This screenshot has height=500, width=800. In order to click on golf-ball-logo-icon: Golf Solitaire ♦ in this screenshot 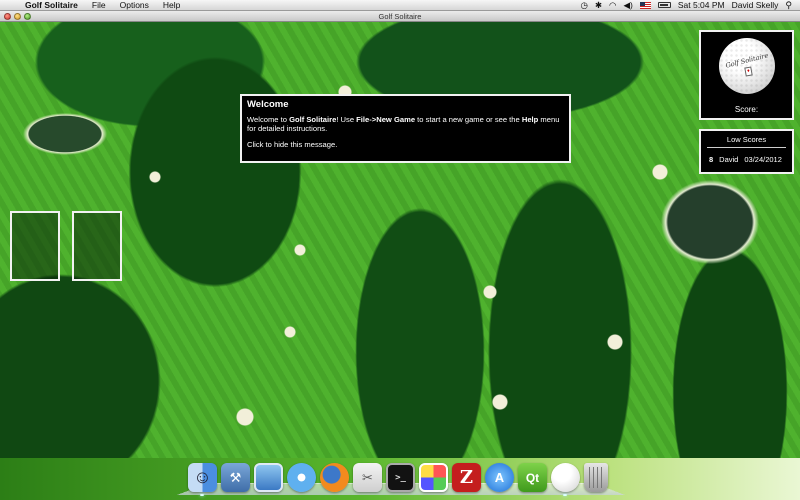, I will do `click(746, 66)`.